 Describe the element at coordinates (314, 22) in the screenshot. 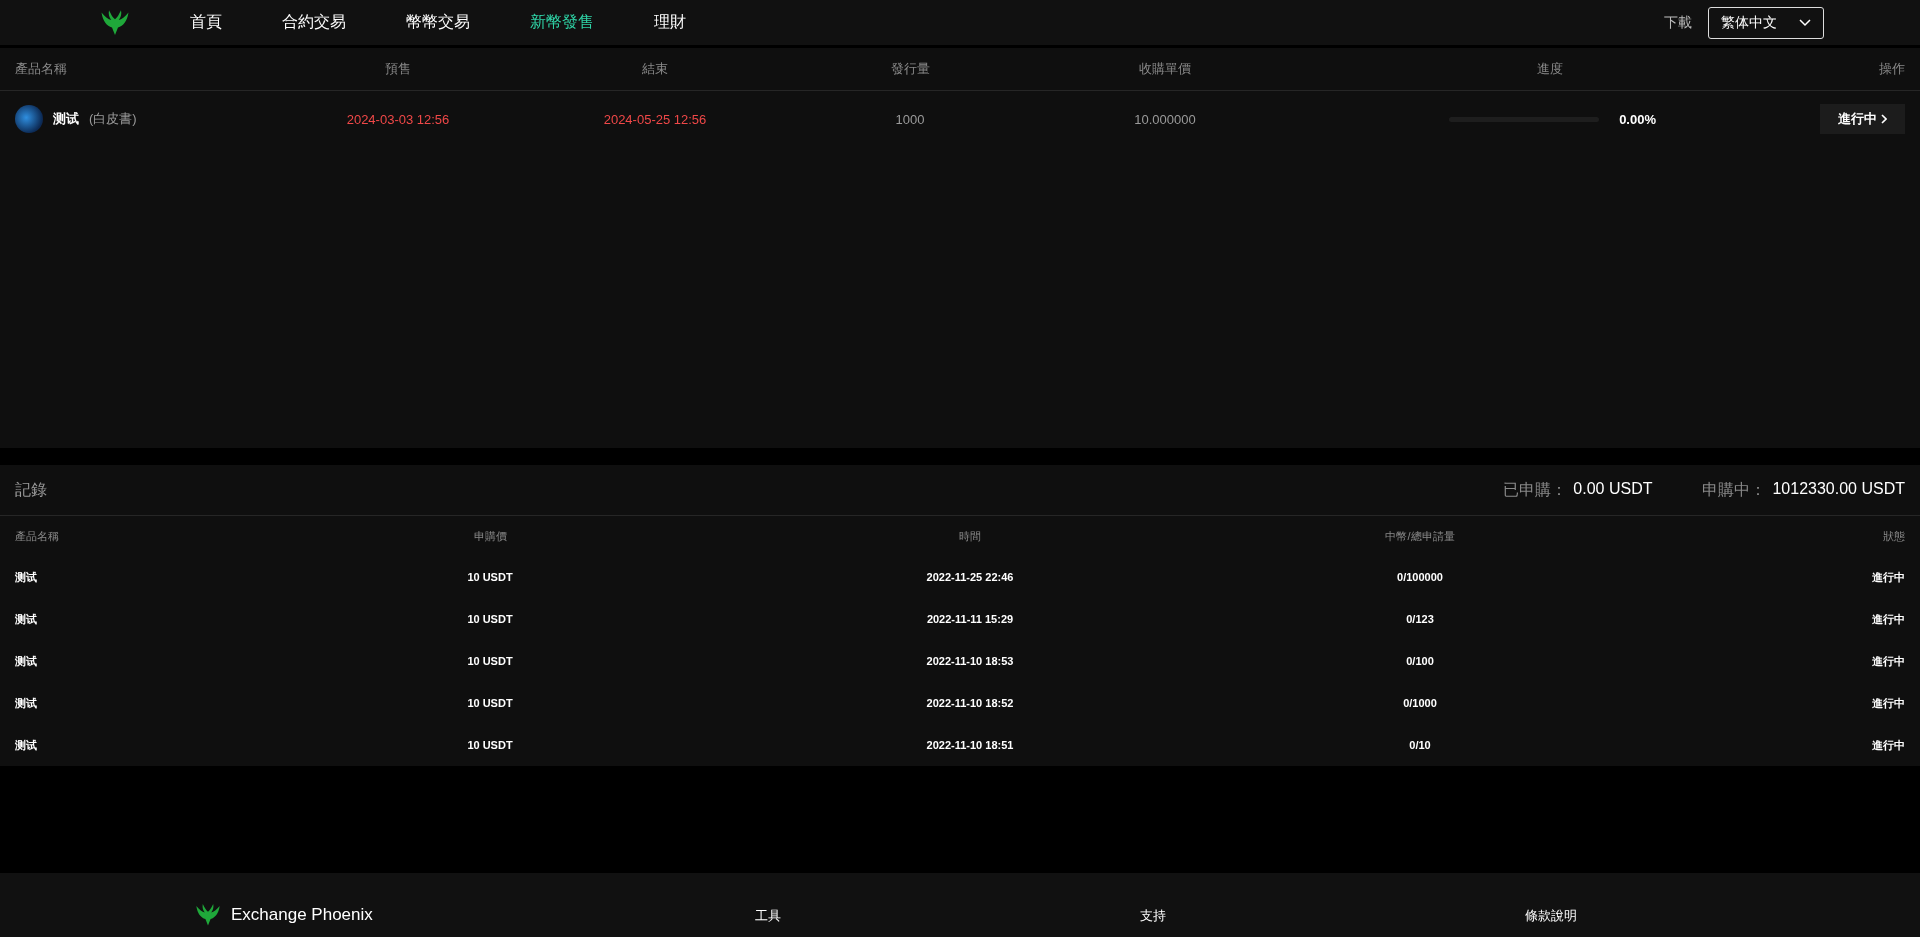

I see `nav-link: 合約交易` at that location.